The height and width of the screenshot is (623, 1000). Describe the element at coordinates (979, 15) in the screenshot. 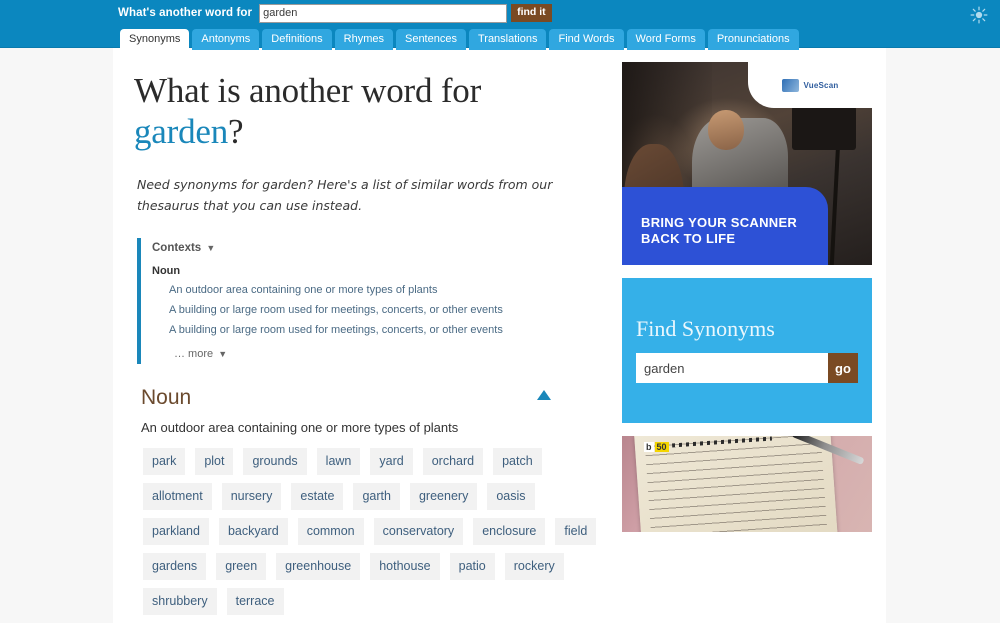

I see `sun-icon` at that location.